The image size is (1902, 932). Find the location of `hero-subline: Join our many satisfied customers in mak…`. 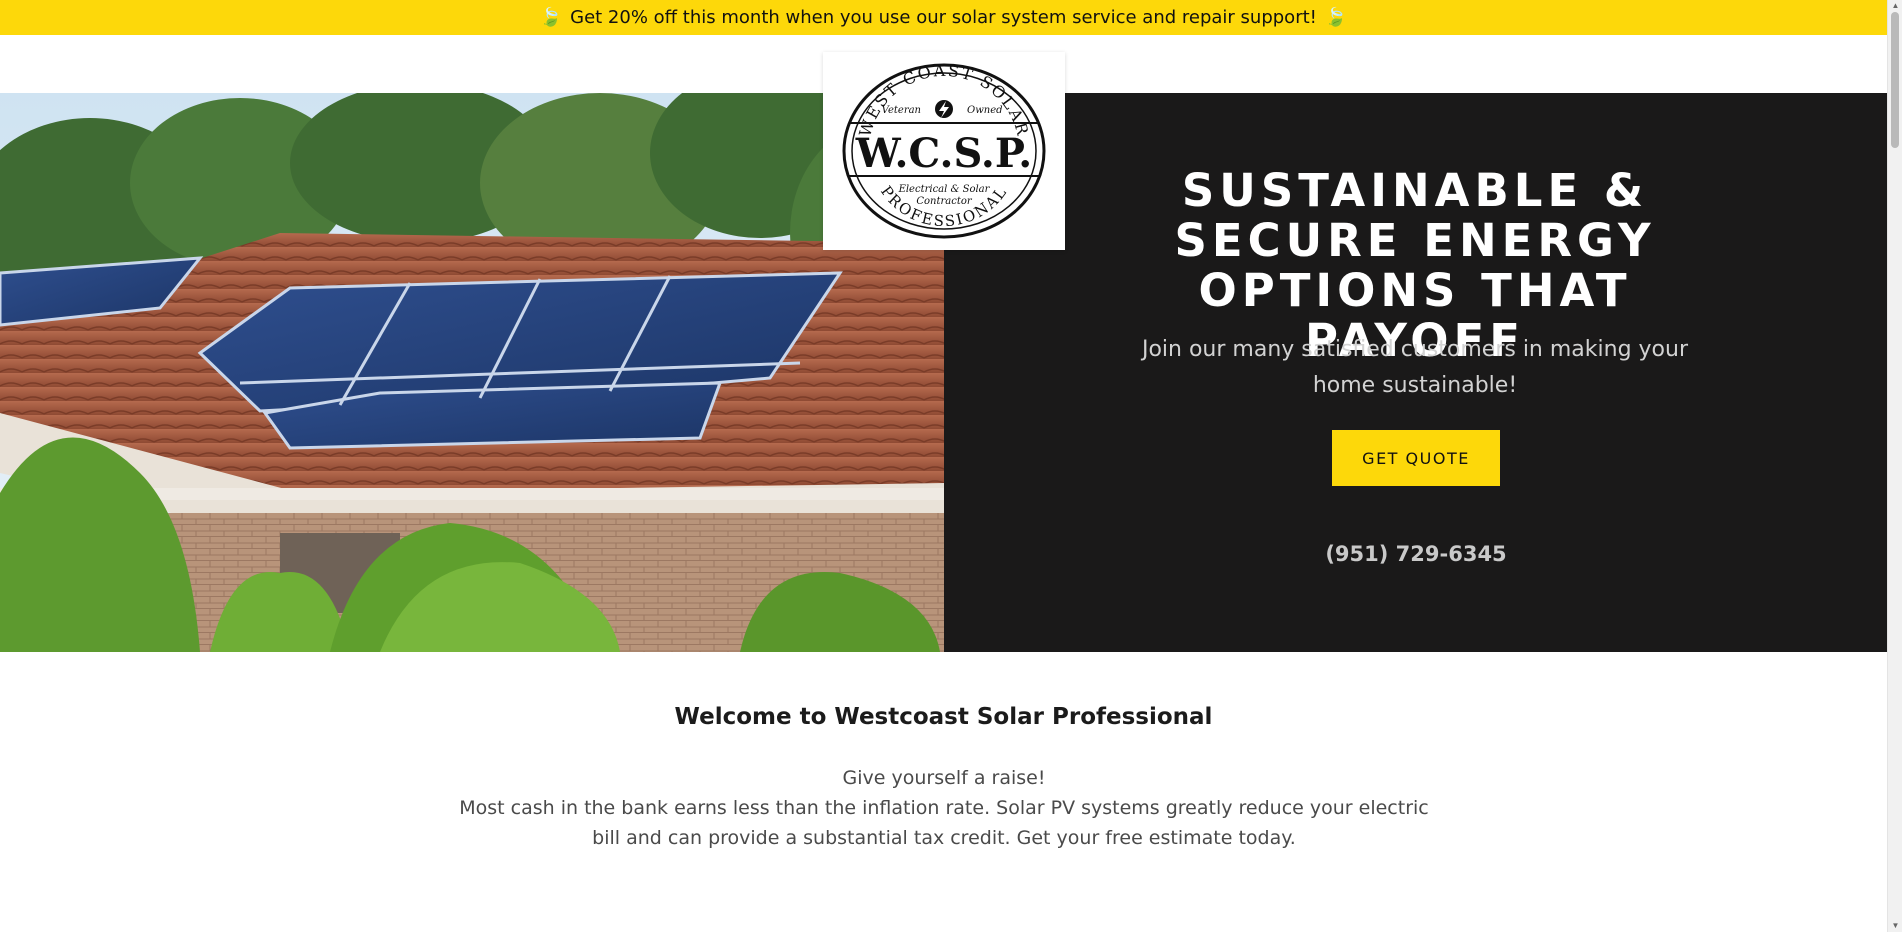

hero-subline: Join our many satisfied customers in mak… is located at coordinates (1415, 367).